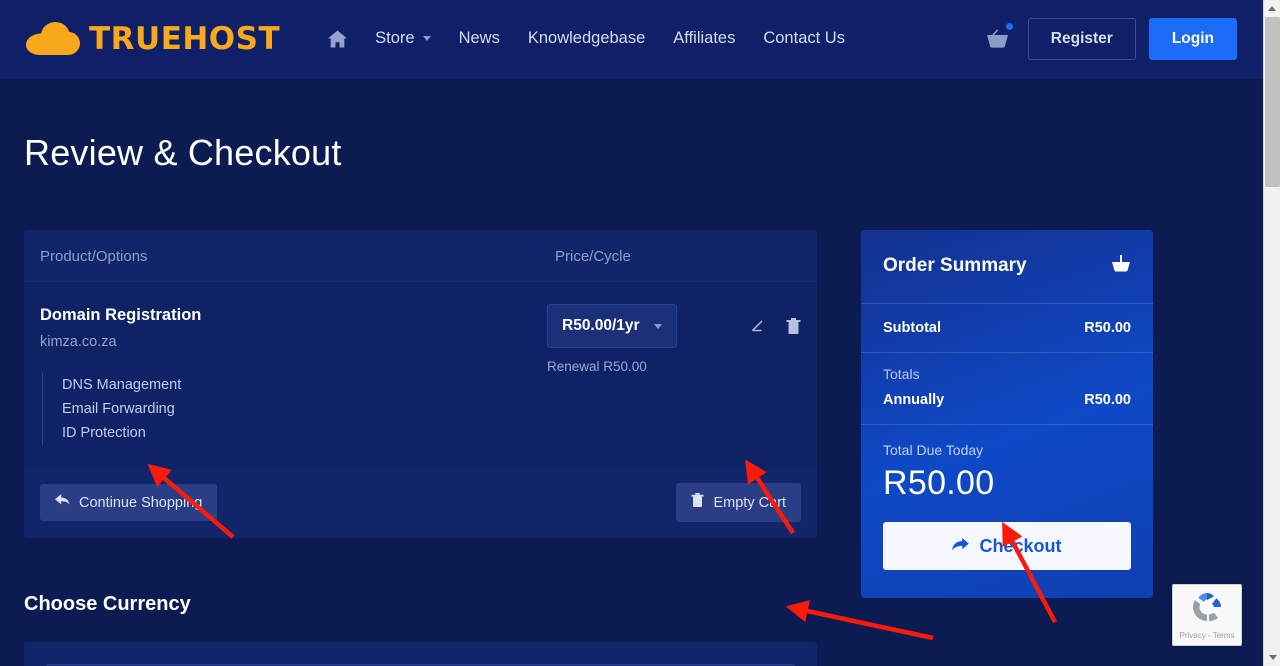  I want to click on nav-item-contact-us: Contact Us, so click(804, 38).